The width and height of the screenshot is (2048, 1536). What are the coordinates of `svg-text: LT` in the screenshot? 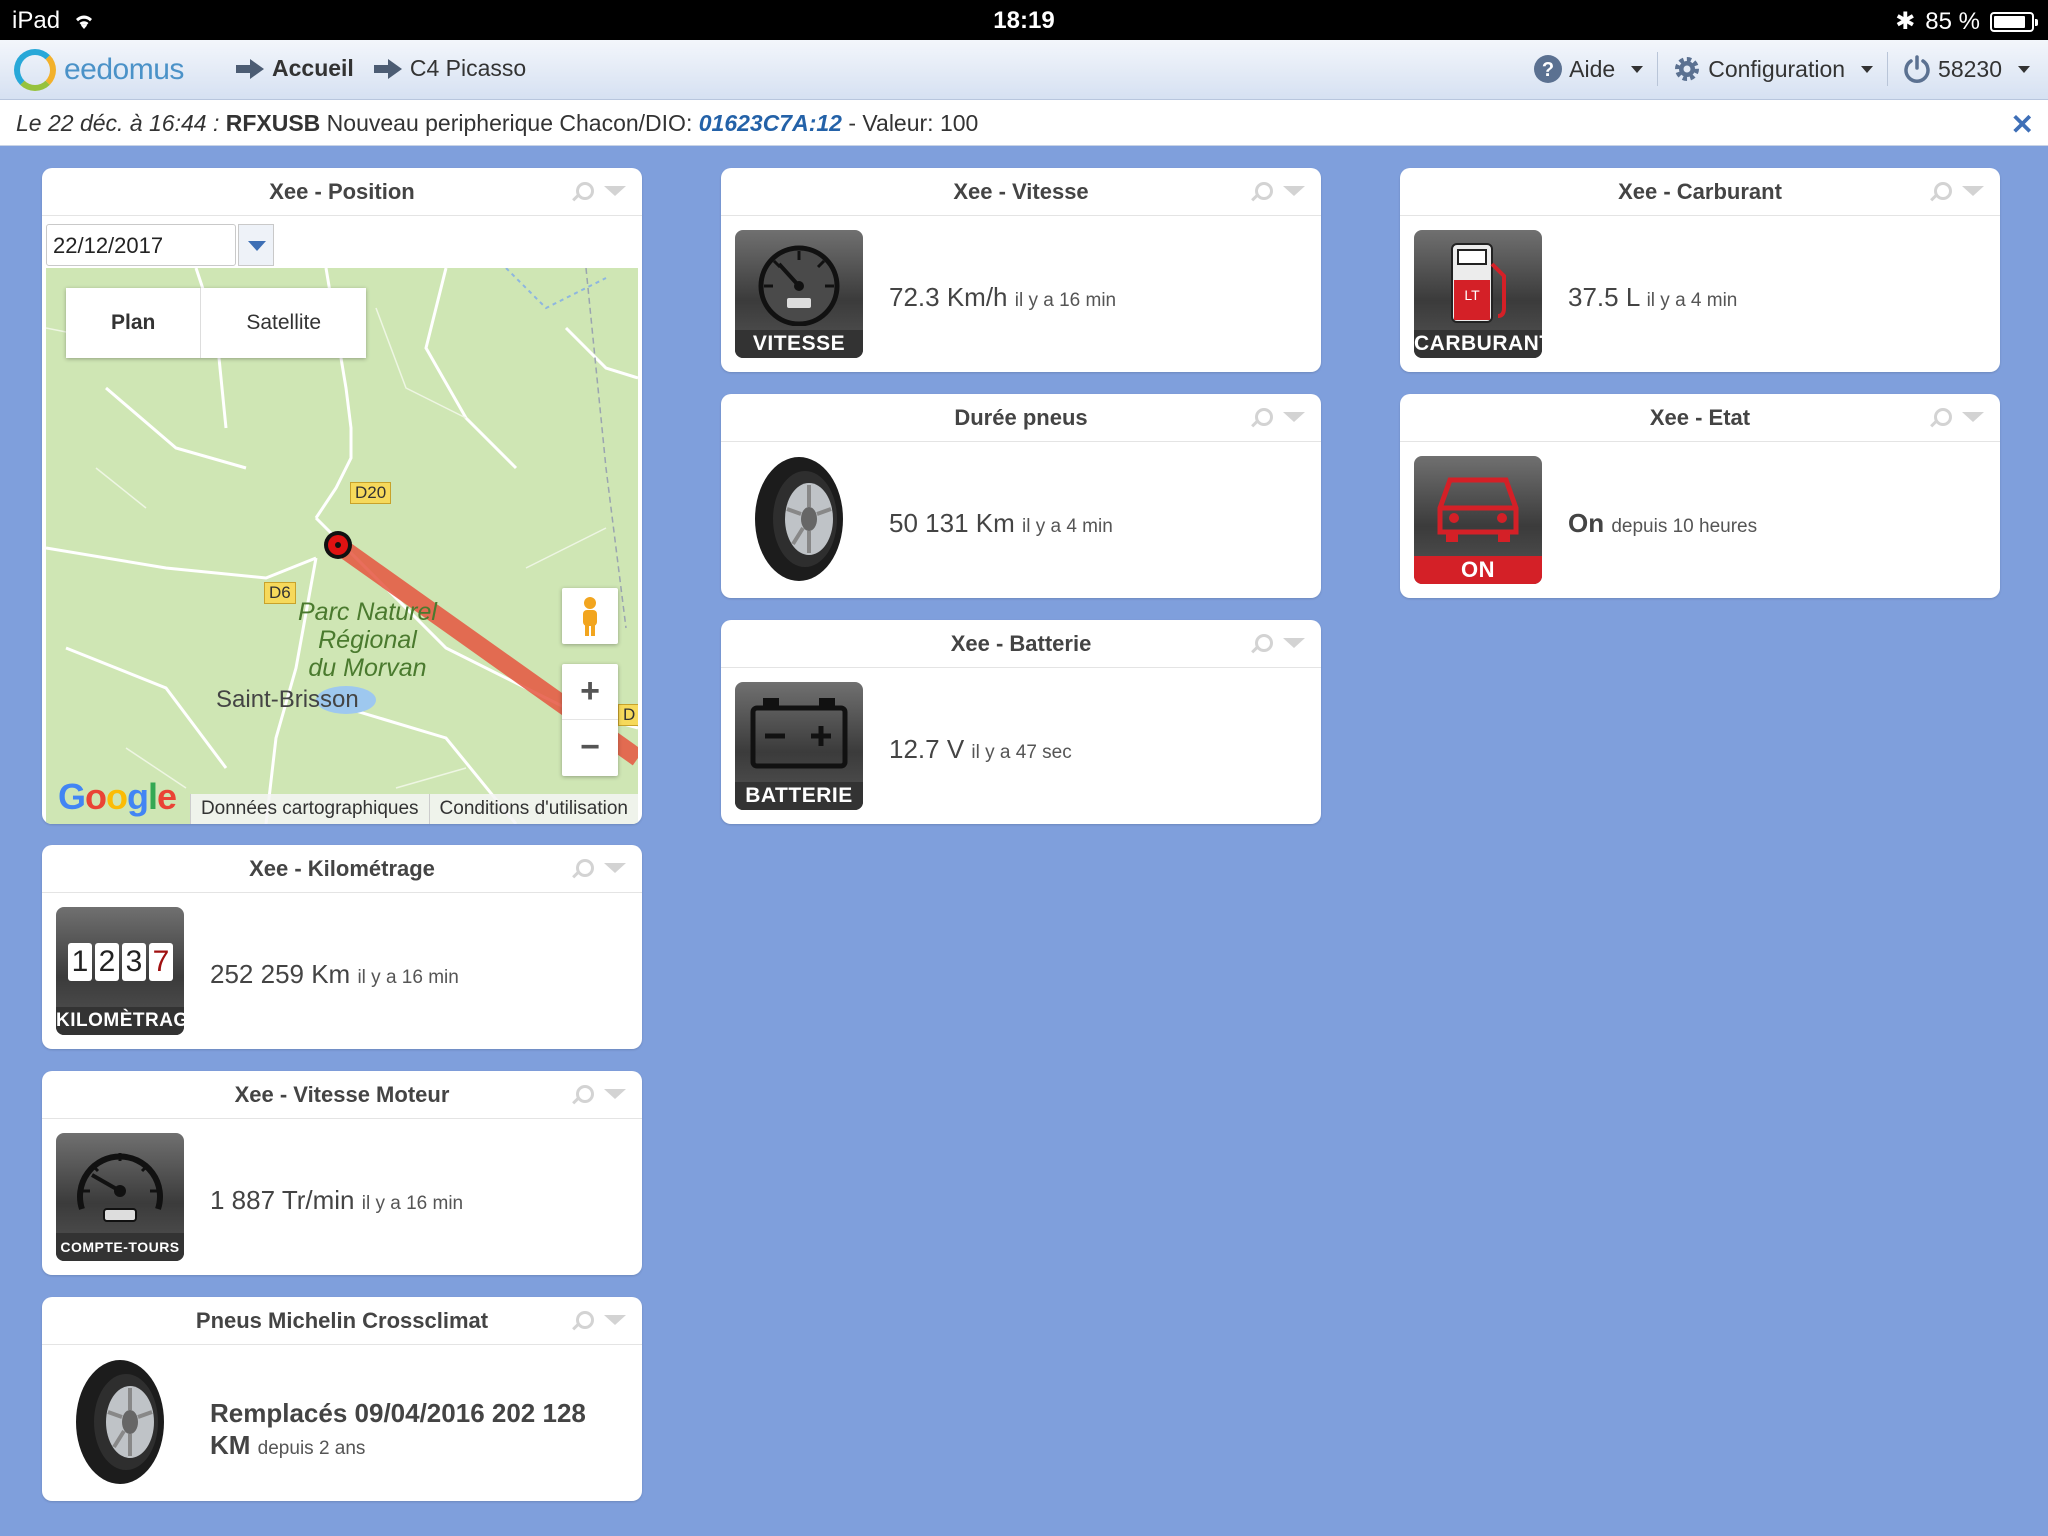 It's located at (1472, 295).